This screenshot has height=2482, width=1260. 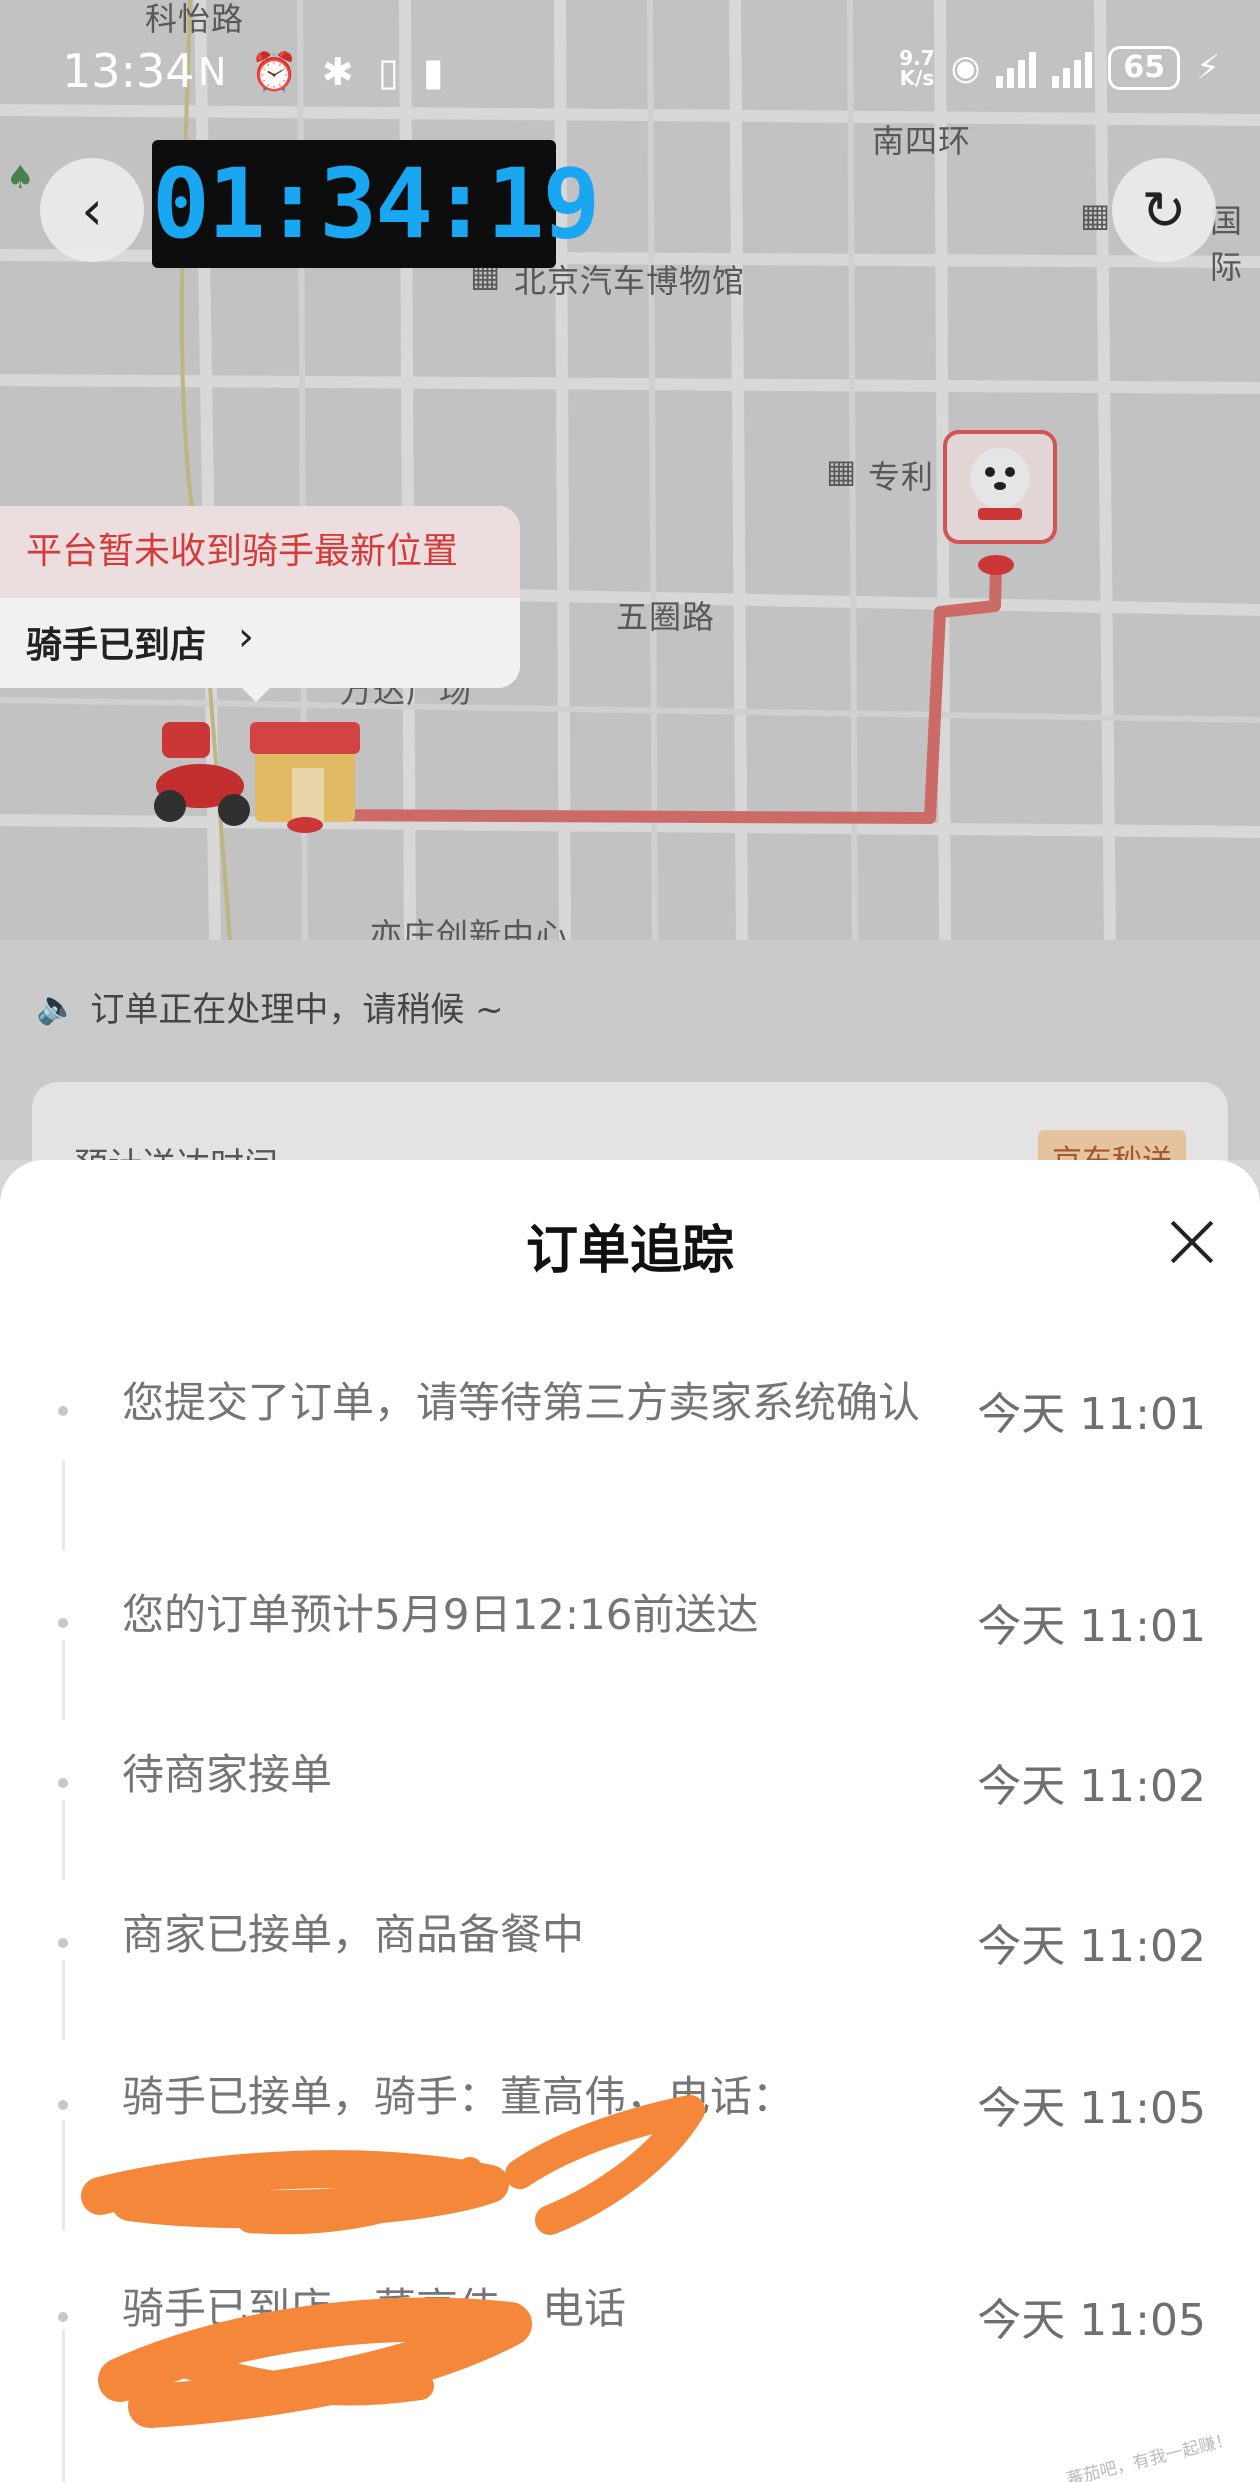 What do you see at coordinates (965, 68) in the screenshot?
I see `hotspot-icon: ◉` at bounding box center [965, 68].